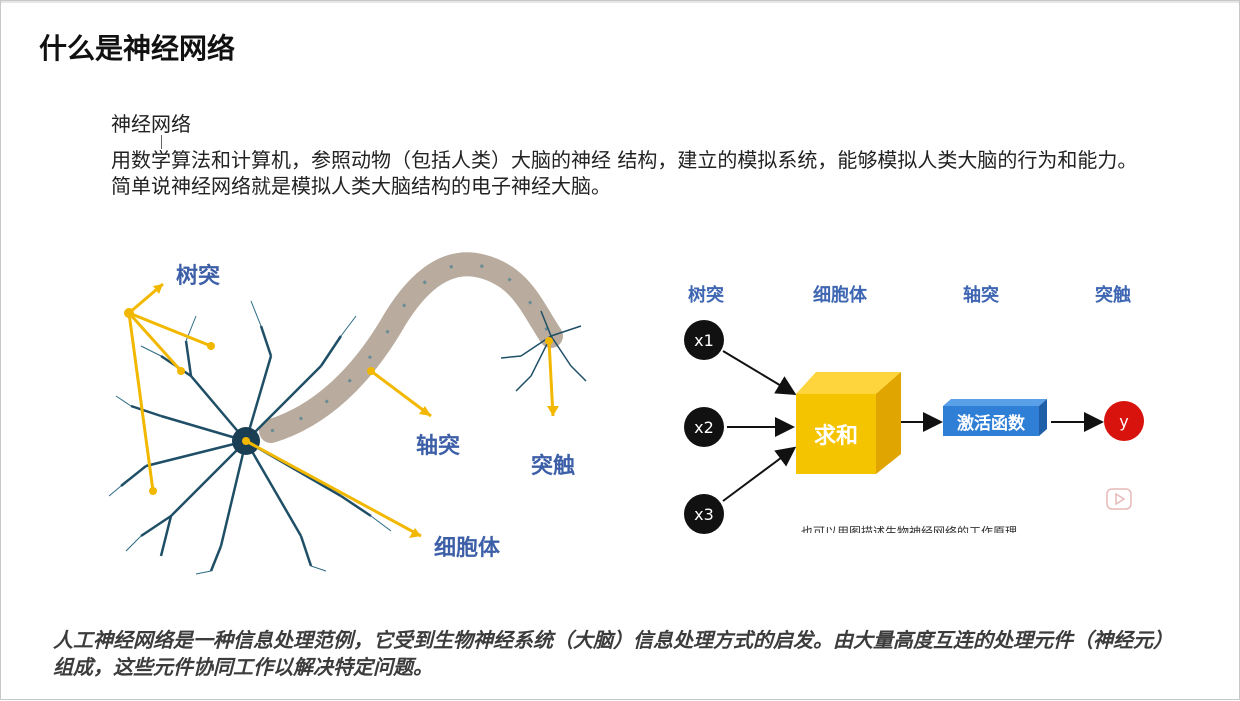 This screenshot has width=1240, height=701. I want to click on sum-node: 求和, so click(836, 434).